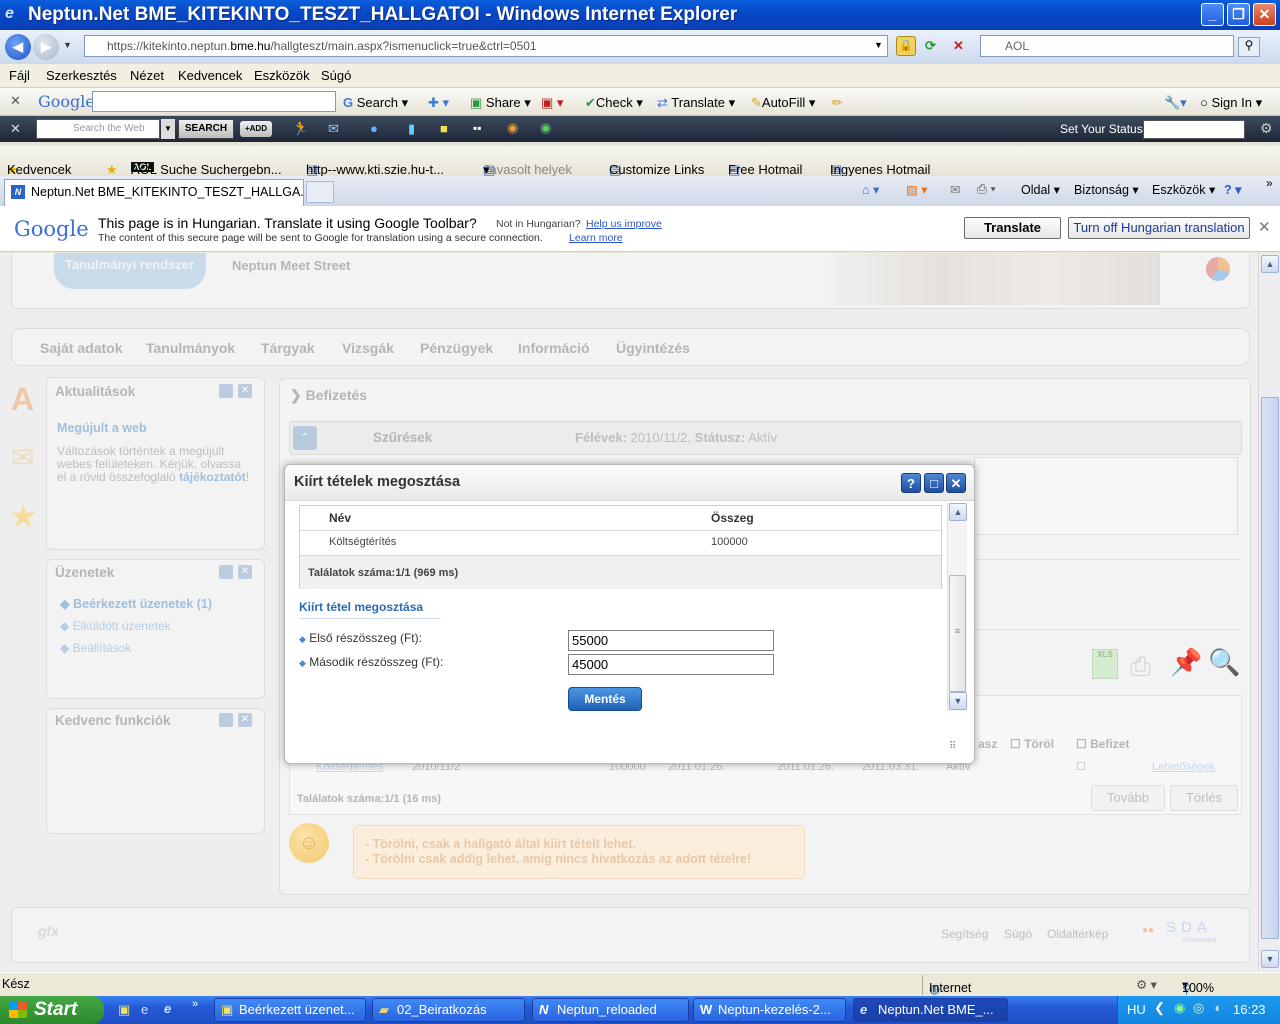 Image resolution: width=1280 pixels, height=1024 pixels. Describe the element at coordinates (333, 129) in the screenshot. I see `mail-icon: ✉` at that location.